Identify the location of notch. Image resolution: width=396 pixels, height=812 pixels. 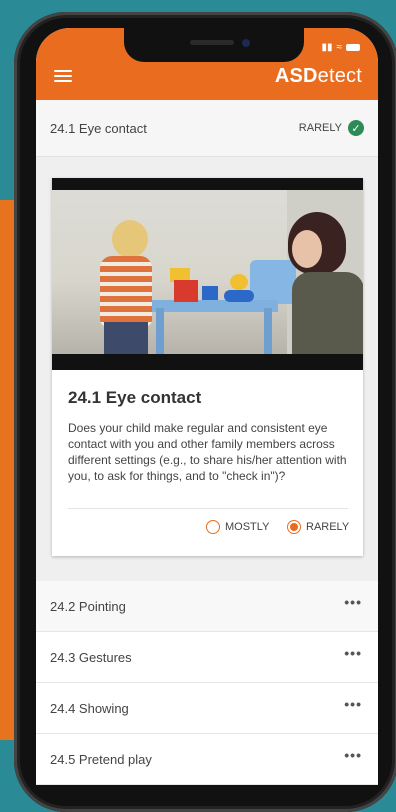
(214, 45).